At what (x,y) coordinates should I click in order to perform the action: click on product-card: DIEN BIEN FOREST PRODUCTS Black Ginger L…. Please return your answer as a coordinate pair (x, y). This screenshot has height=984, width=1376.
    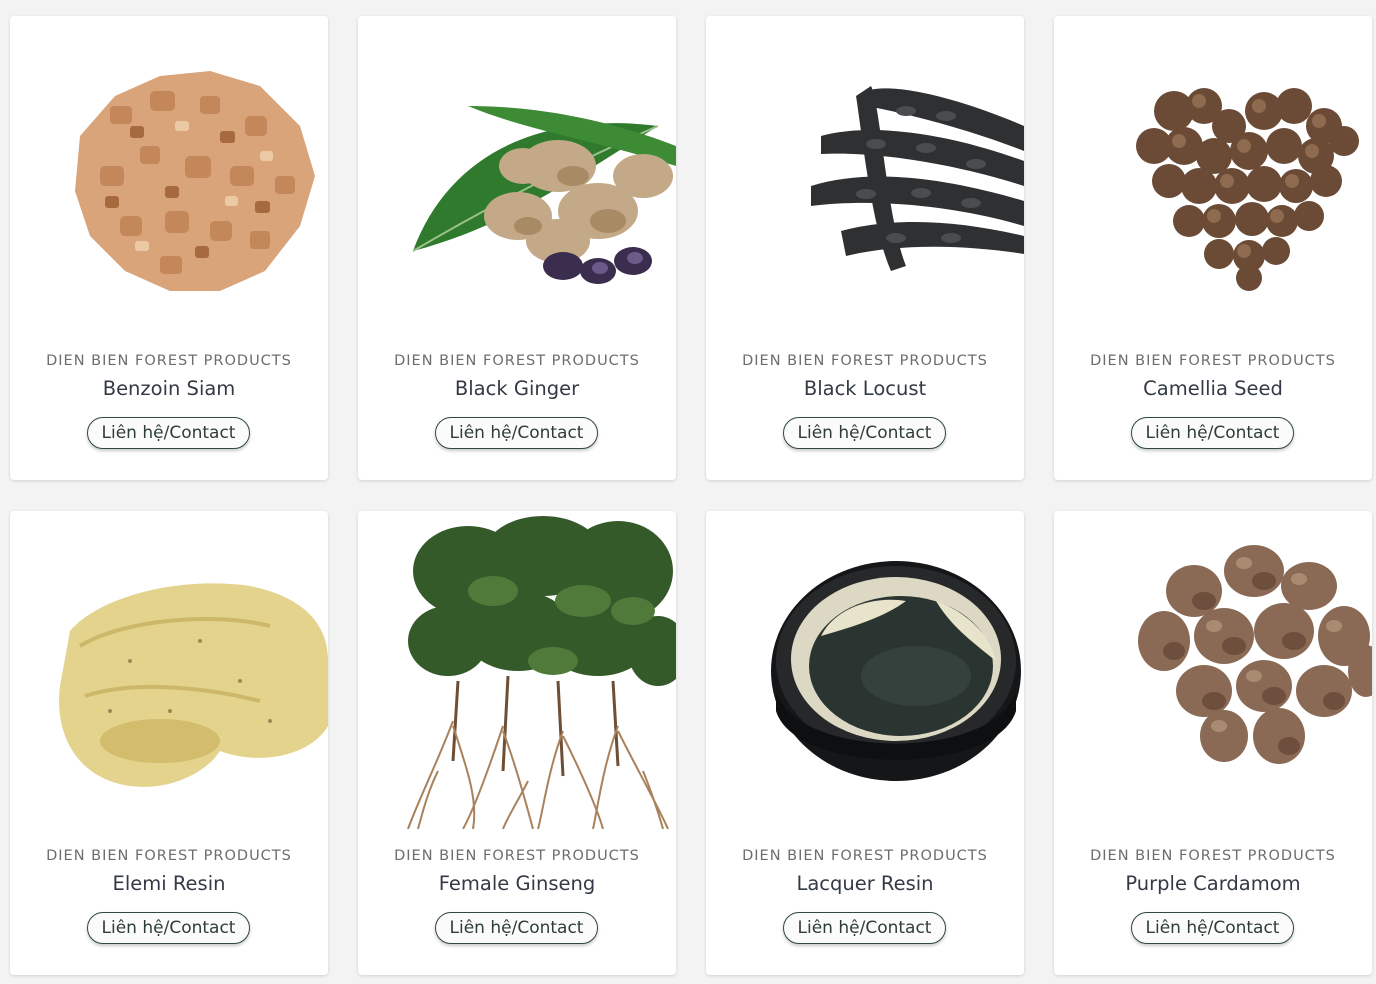
    Looking at the image, I should click on (517, 248).